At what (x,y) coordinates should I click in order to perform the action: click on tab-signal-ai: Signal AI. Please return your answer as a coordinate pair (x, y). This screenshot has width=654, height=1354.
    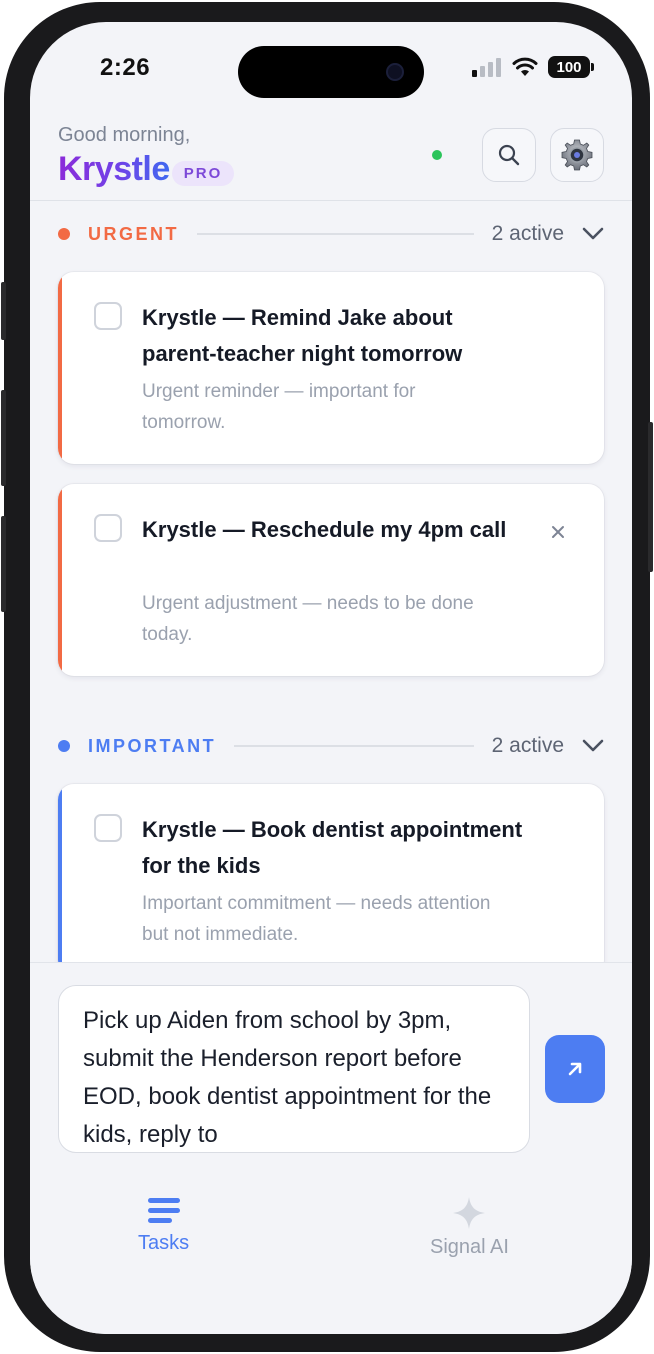
    Looking at the image, I should click on (469, 1227).